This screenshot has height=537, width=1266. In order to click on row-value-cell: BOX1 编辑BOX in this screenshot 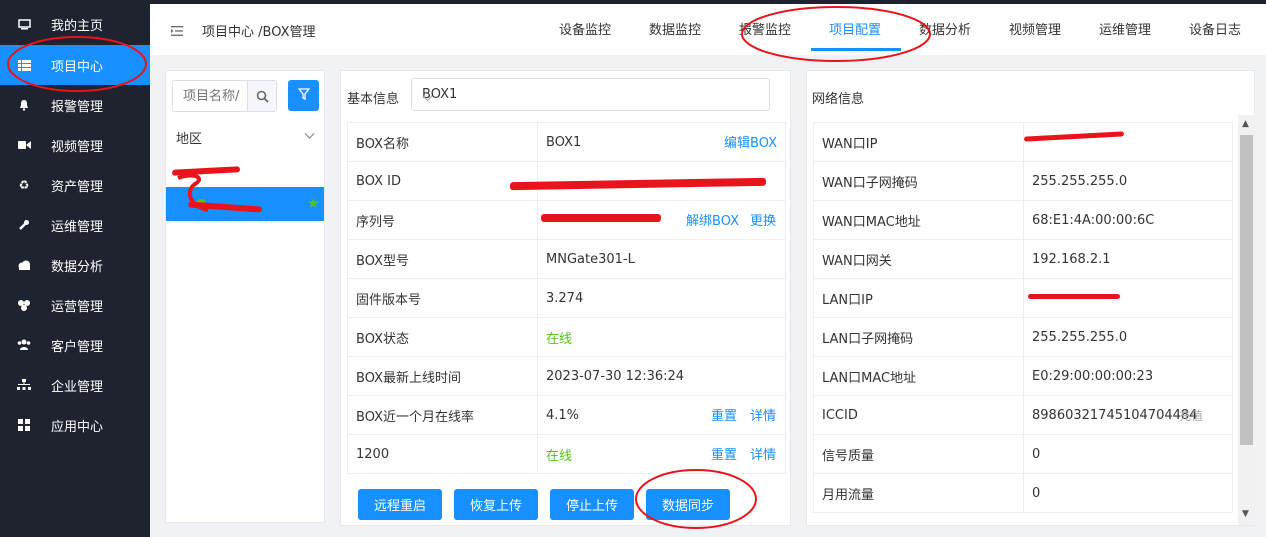, I will do `click(661, 142)`.